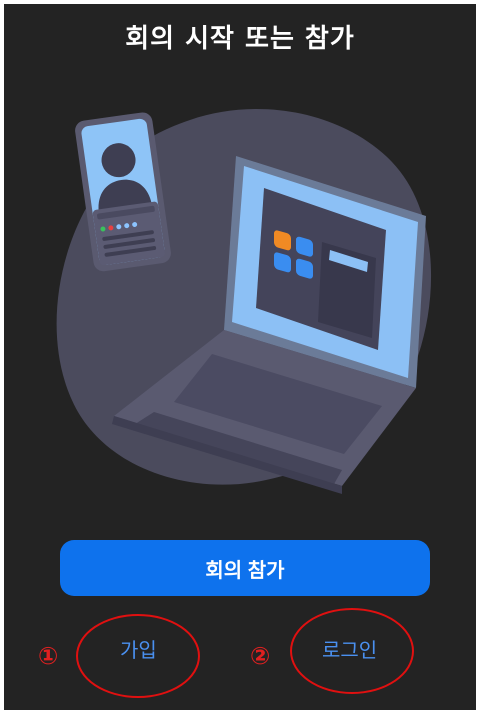  What do you see at coordinates (240, 39) in the screenshot?
I see `page-title: 회의 시작 또는 참가` at bounding box center [240, 39].